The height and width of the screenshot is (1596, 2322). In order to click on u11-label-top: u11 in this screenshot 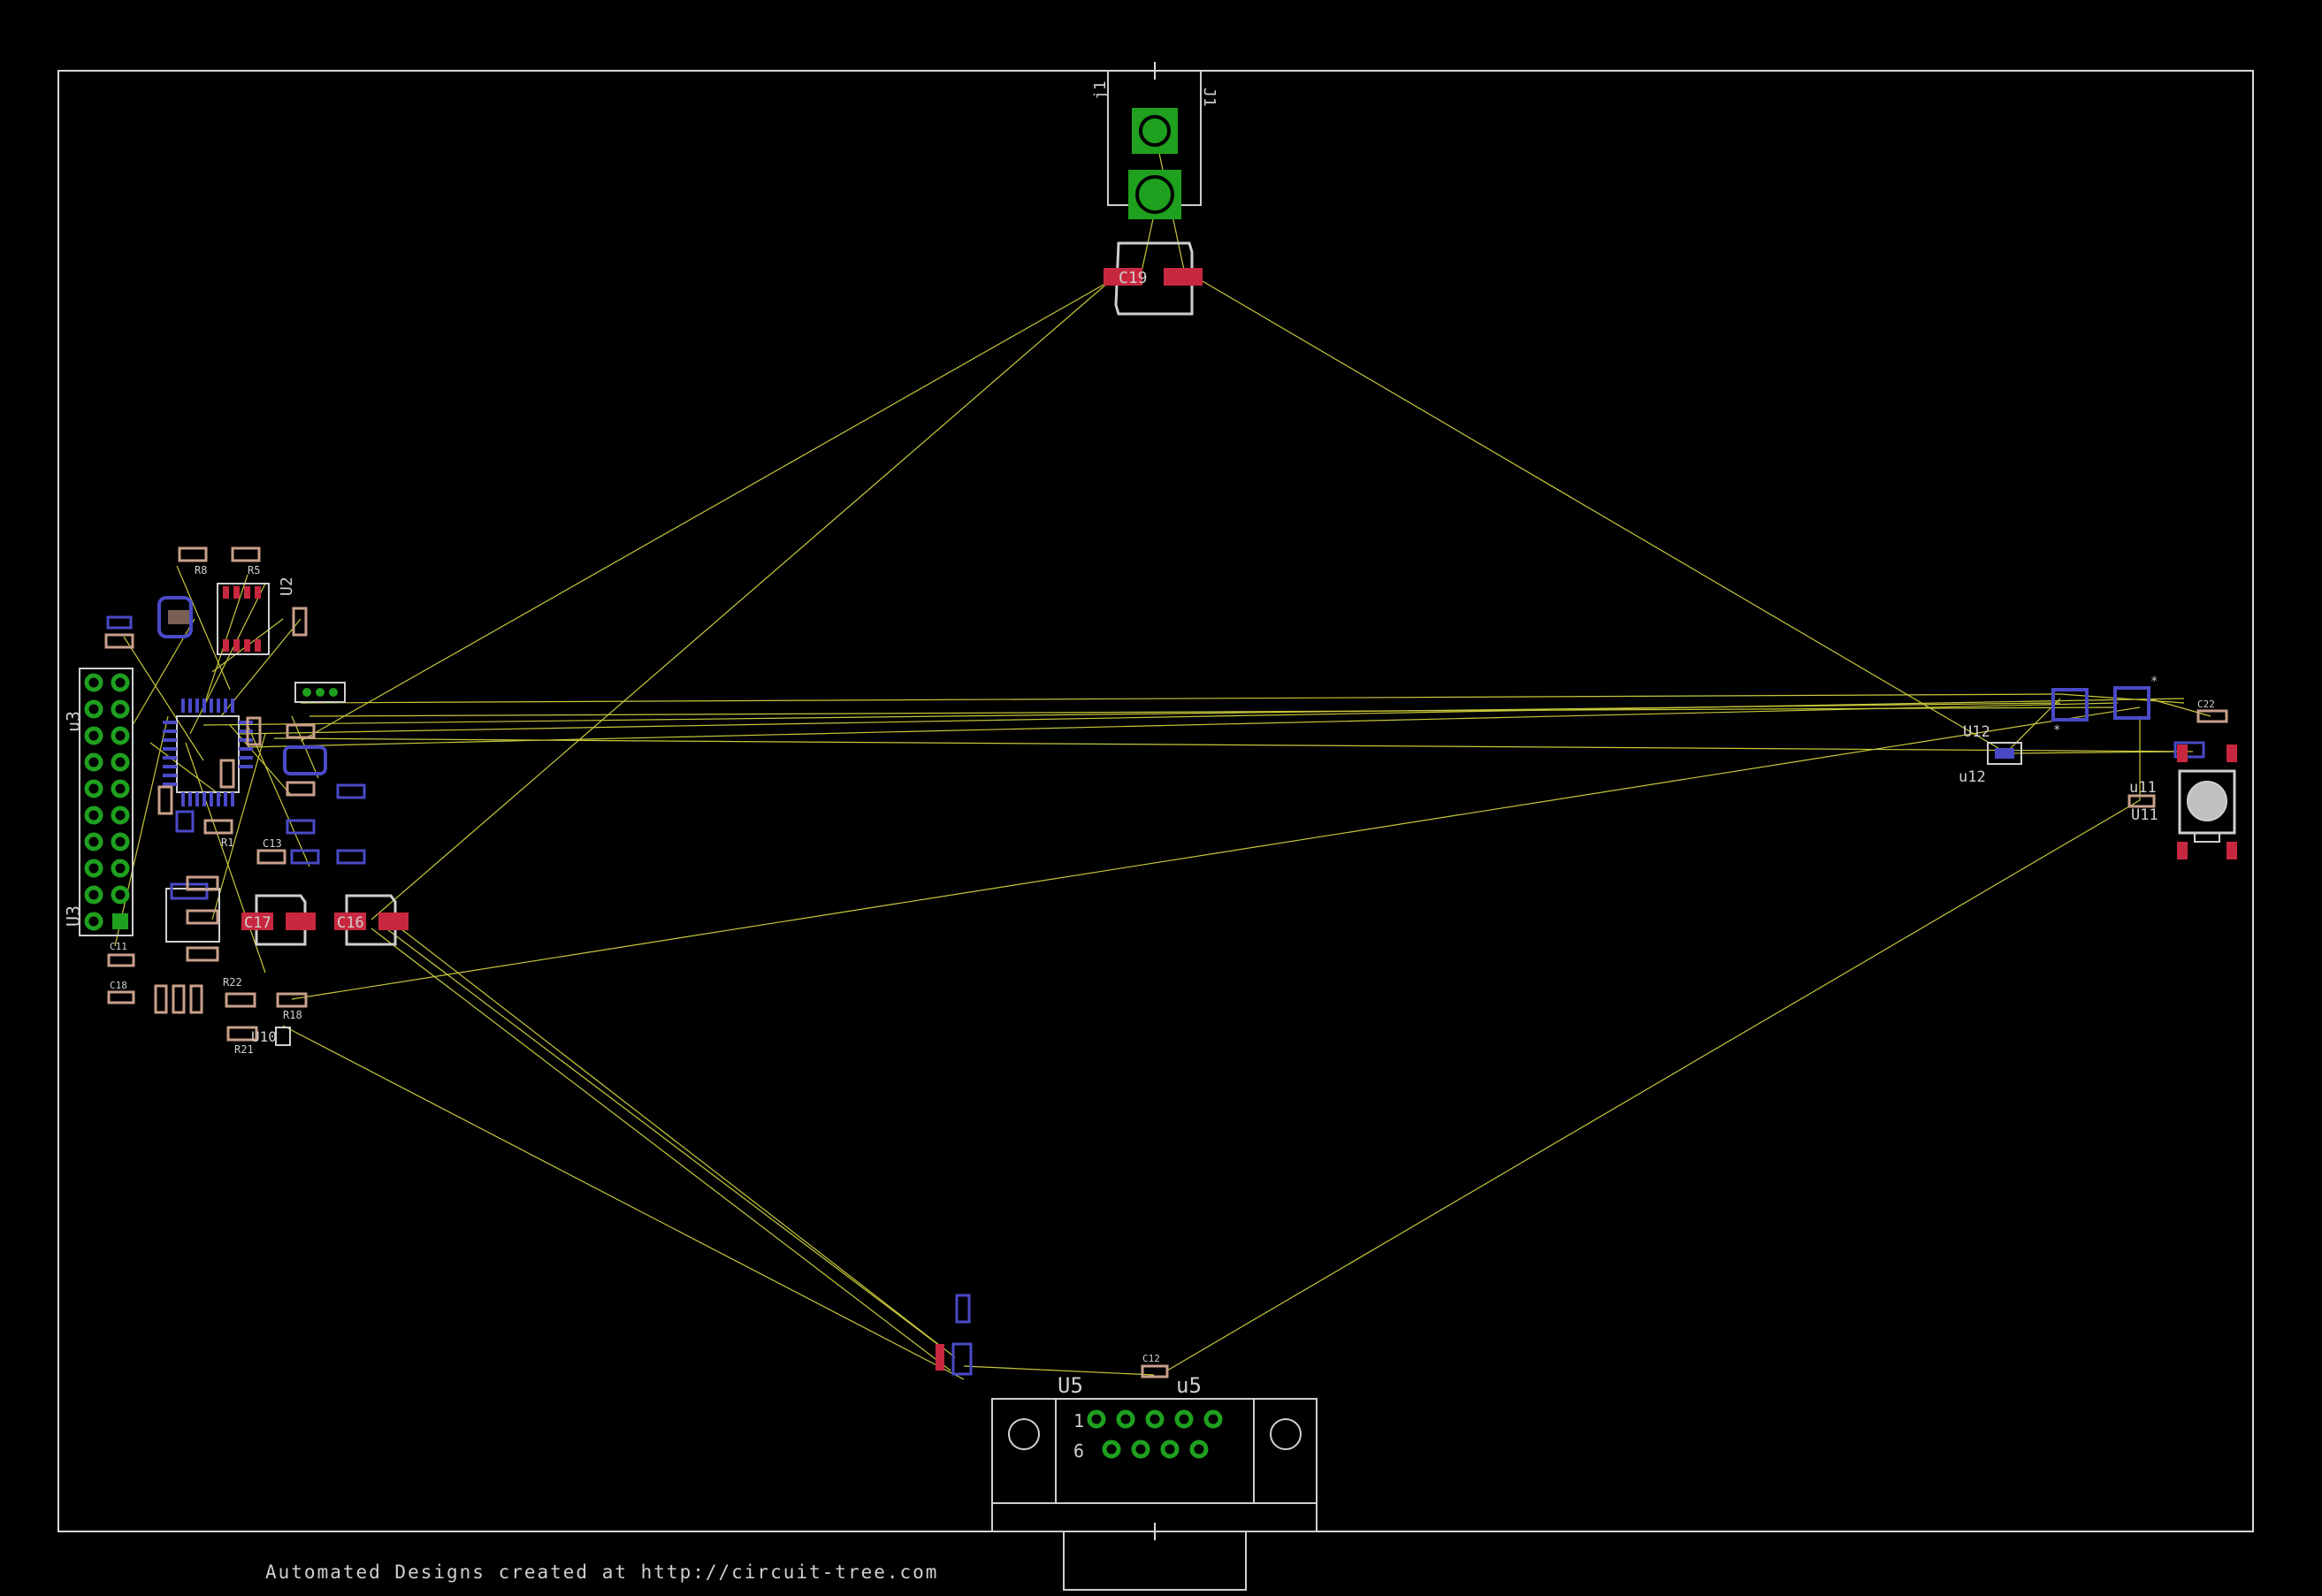, I will do `click(2143, 788)`.